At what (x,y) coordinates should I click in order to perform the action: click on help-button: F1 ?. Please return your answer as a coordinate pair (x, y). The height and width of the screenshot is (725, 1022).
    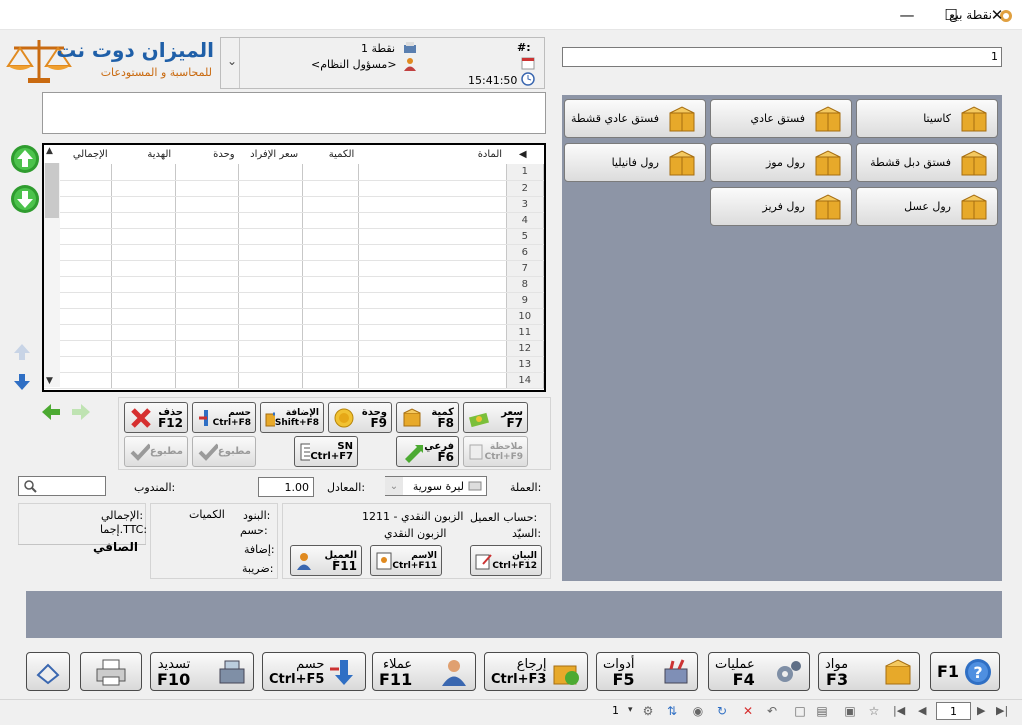
    Looking at the image, I should click on (965, 671).